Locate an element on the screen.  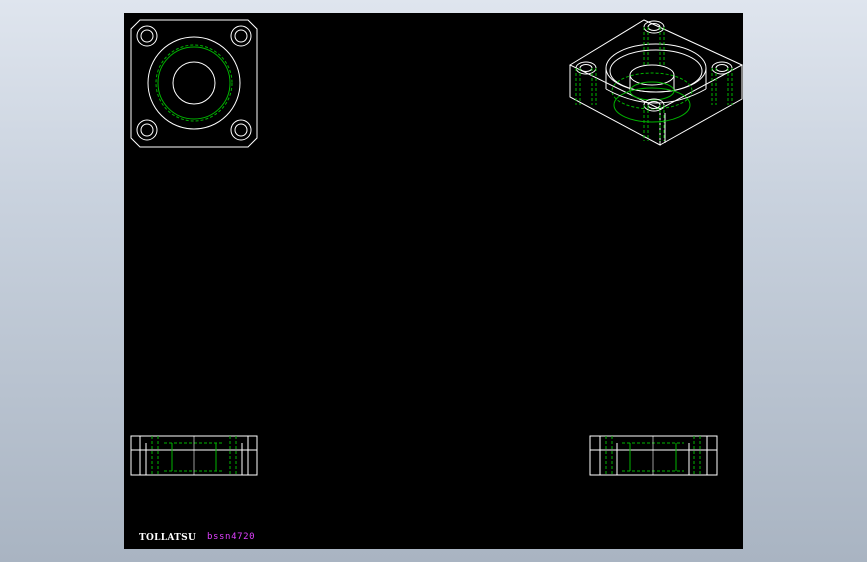
iso-left-face is located at coordinates (615, 105).